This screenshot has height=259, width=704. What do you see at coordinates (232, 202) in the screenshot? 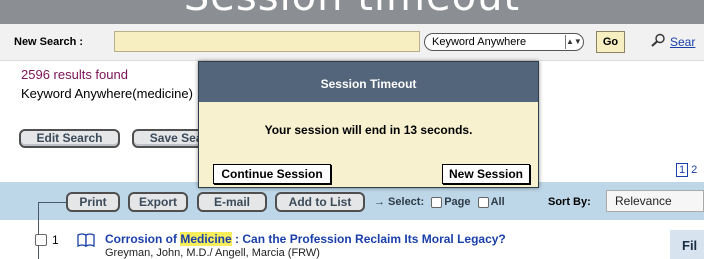
I see `email-button: E-mail` at bounding box center [232, 202].